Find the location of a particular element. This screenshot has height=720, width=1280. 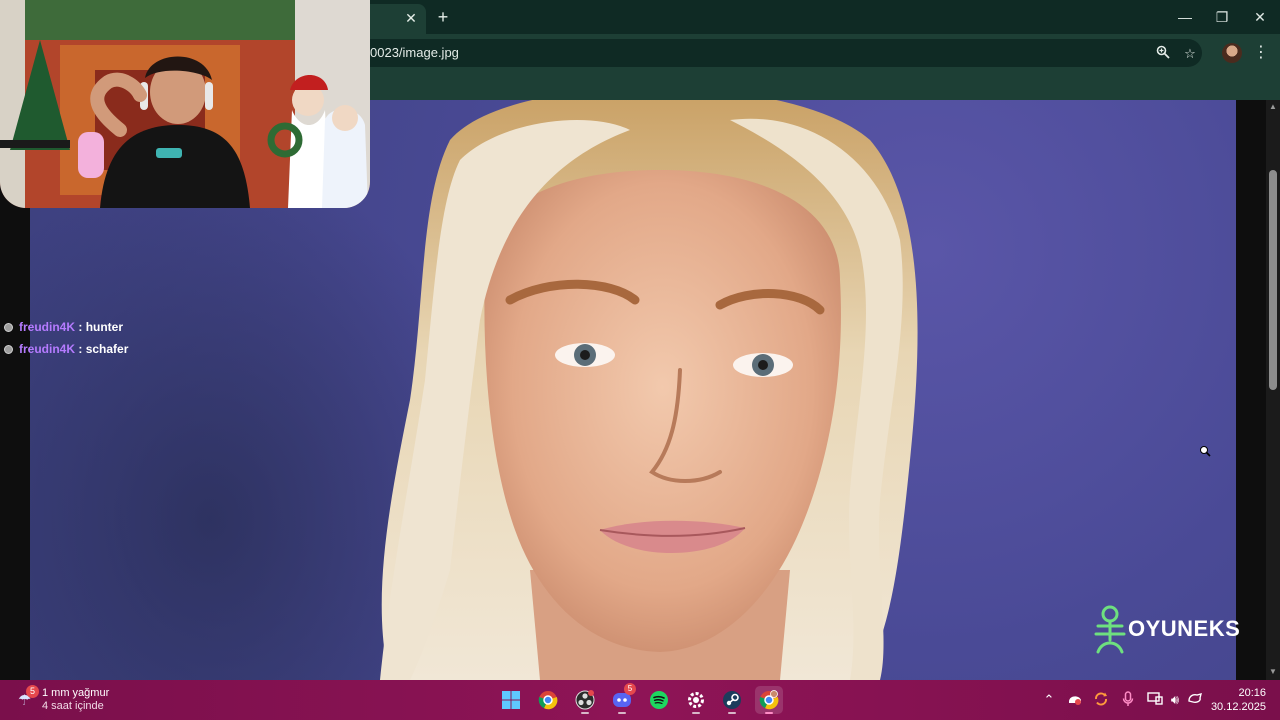

chrome-icon is located at coordinates (548, 700).